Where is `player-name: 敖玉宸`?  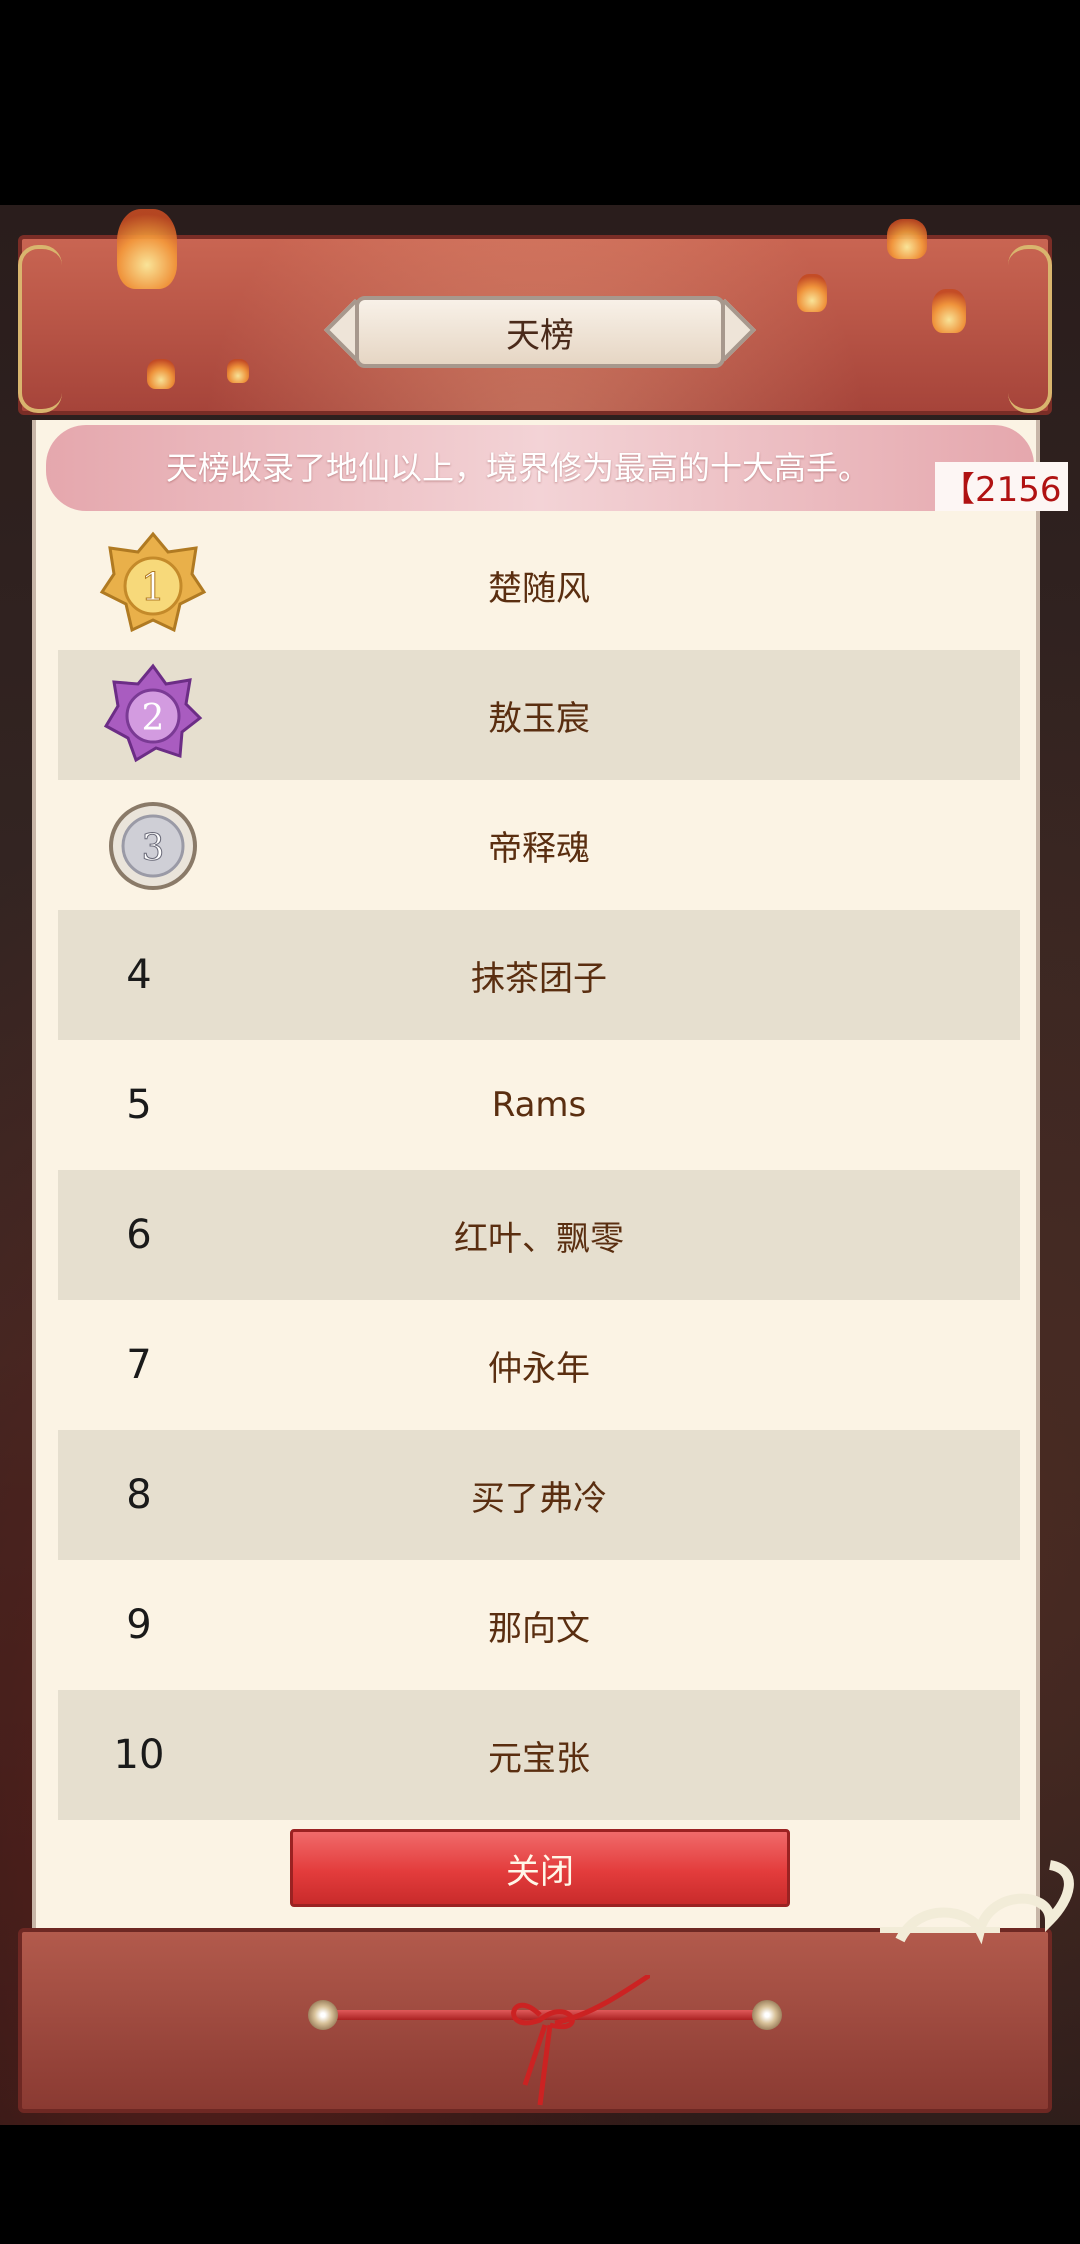 player-name: 敖玉宸 is located at coordinates (539, 718).